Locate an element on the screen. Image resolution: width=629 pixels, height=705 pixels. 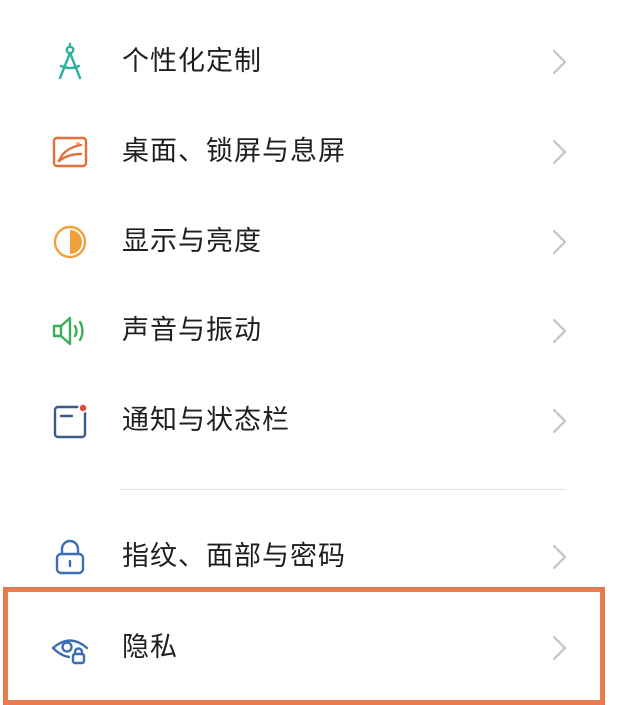
settings-item-personalization: 个性化定制 is located at coordinates (314, 62).